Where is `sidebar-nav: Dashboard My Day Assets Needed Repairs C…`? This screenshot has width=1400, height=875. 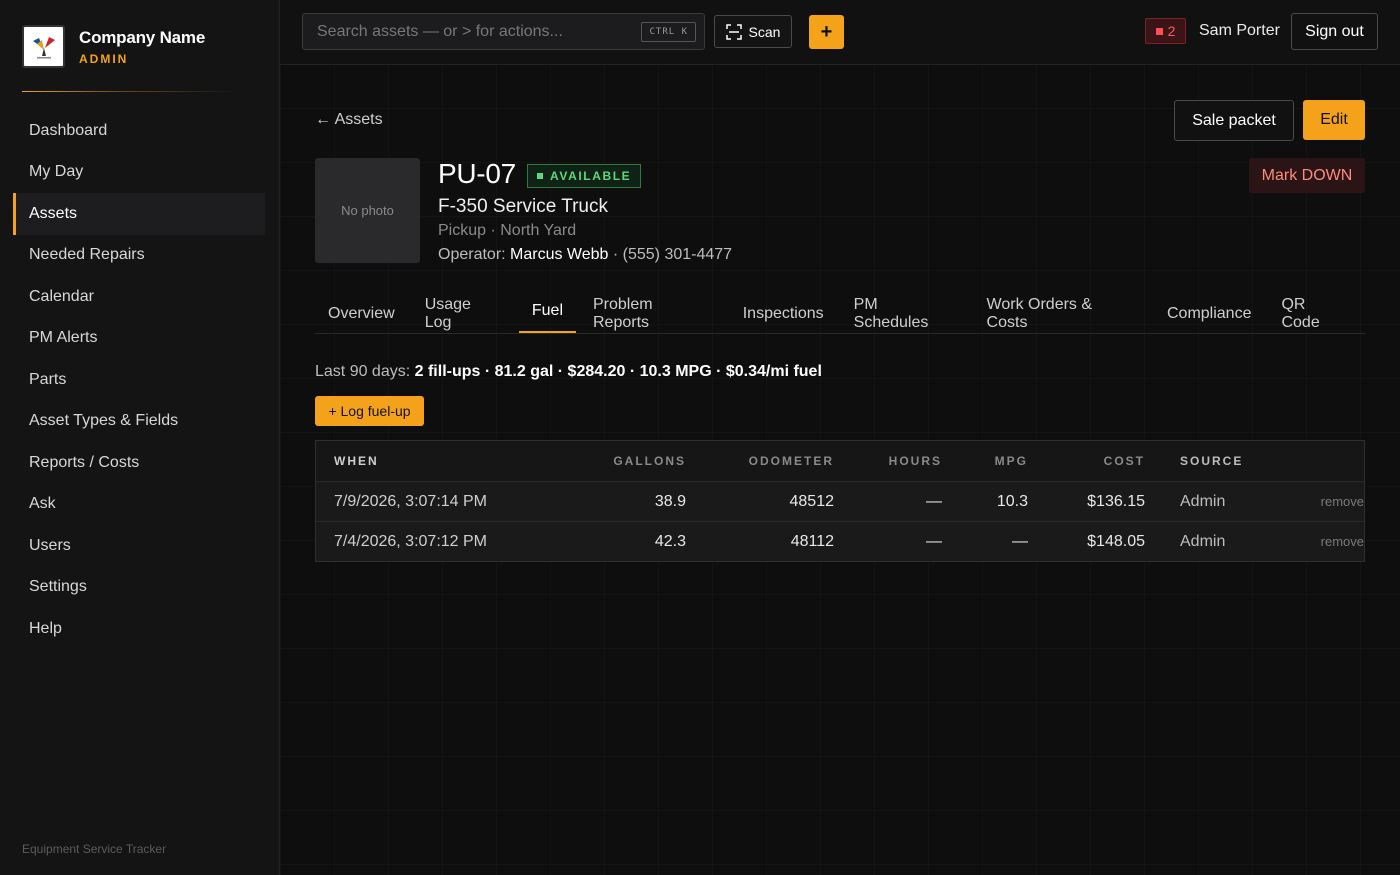 sidebar-nav: Dashboard My Day Assets Needed Repairs C… is located at coordinates (139, 380).